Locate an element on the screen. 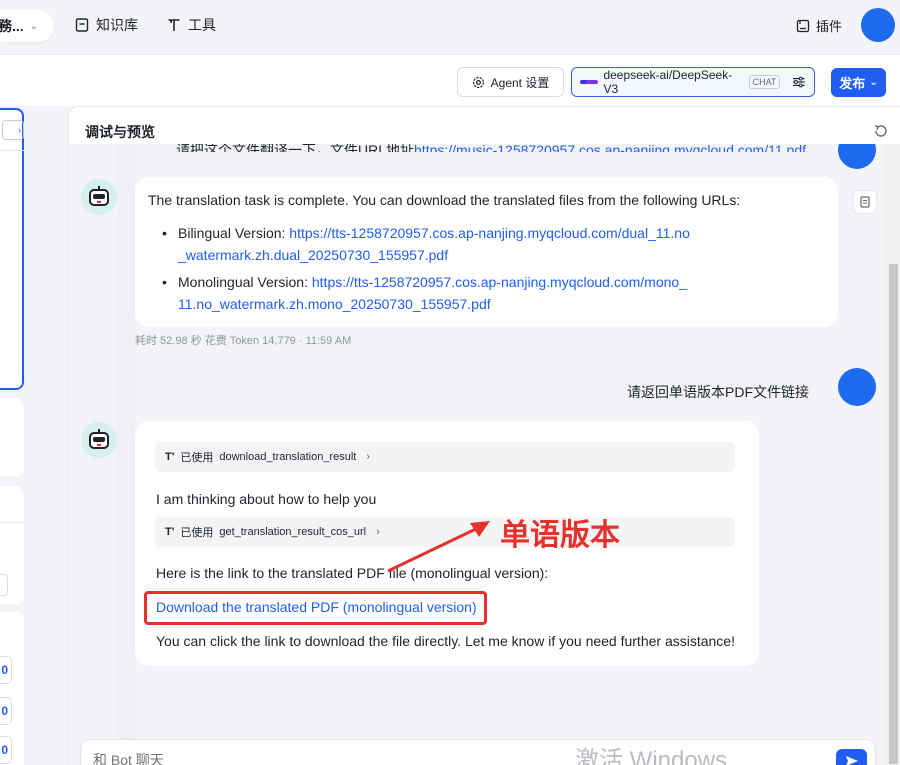  plugin-button: 插件 is located at coordinates (819, 25).